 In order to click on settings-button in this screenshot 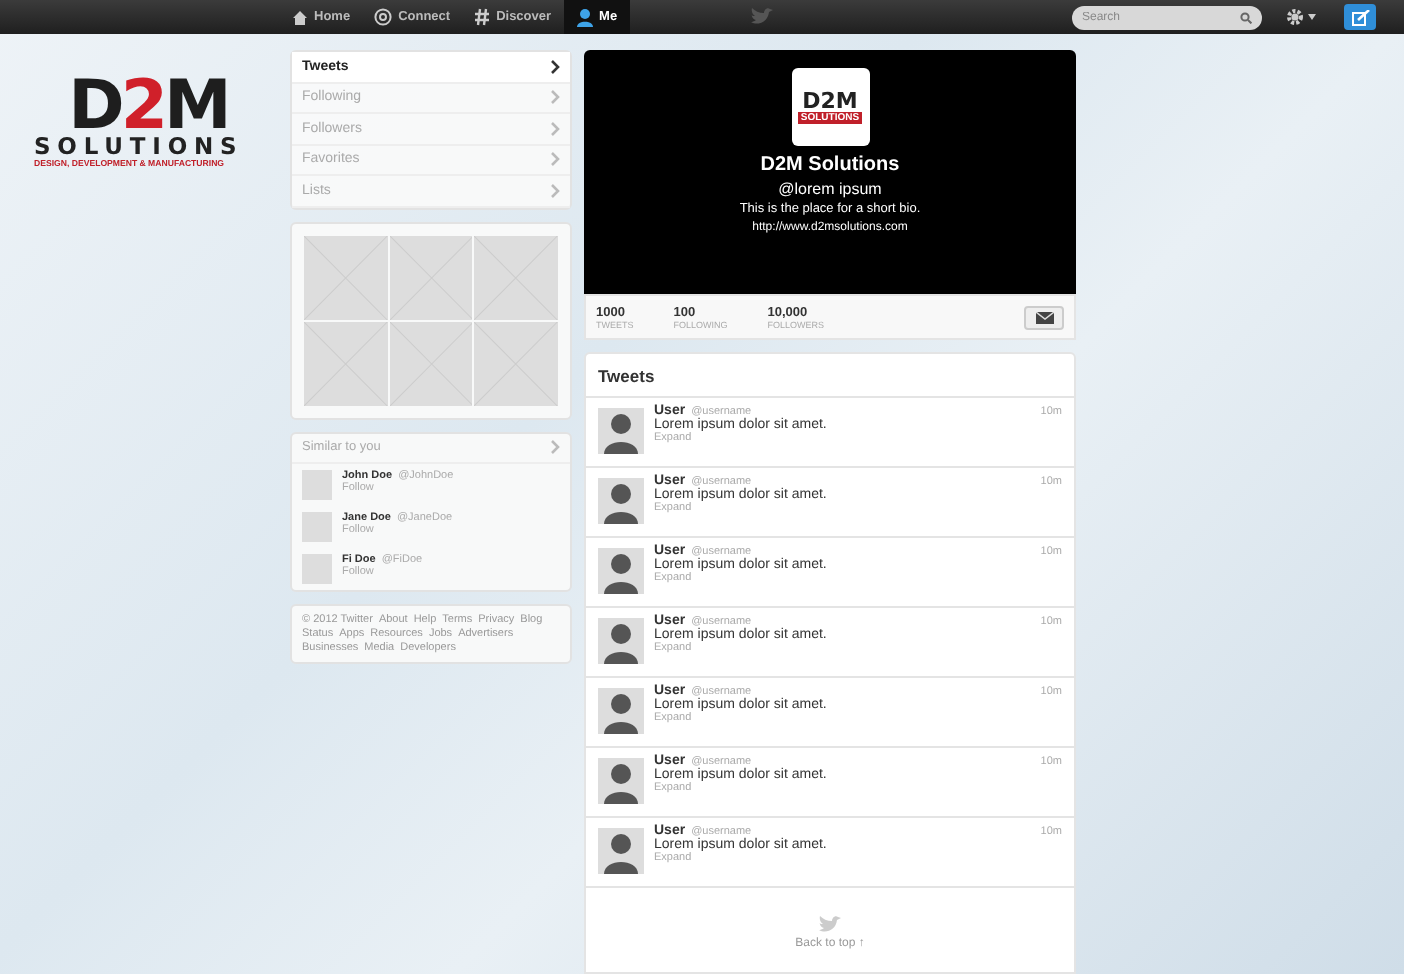, I will do `click(1301, 17)`.